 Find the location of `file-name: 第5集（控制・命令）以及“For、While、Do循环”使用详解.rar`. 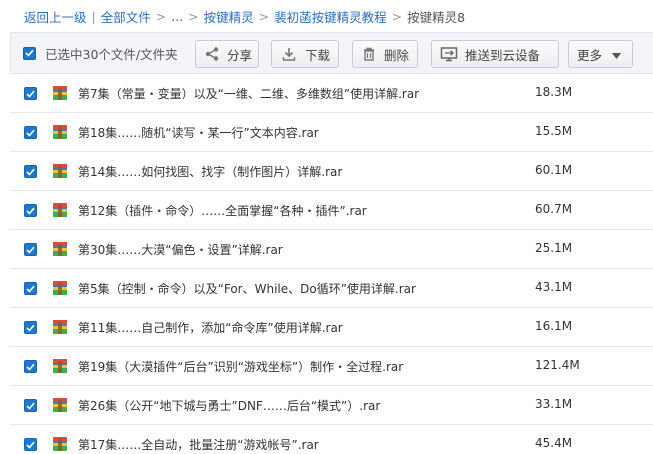

file-name: 第5集（控制・命令）以及“For、While、Do循环”使用详解.rar is located at coordinates (247, 288).